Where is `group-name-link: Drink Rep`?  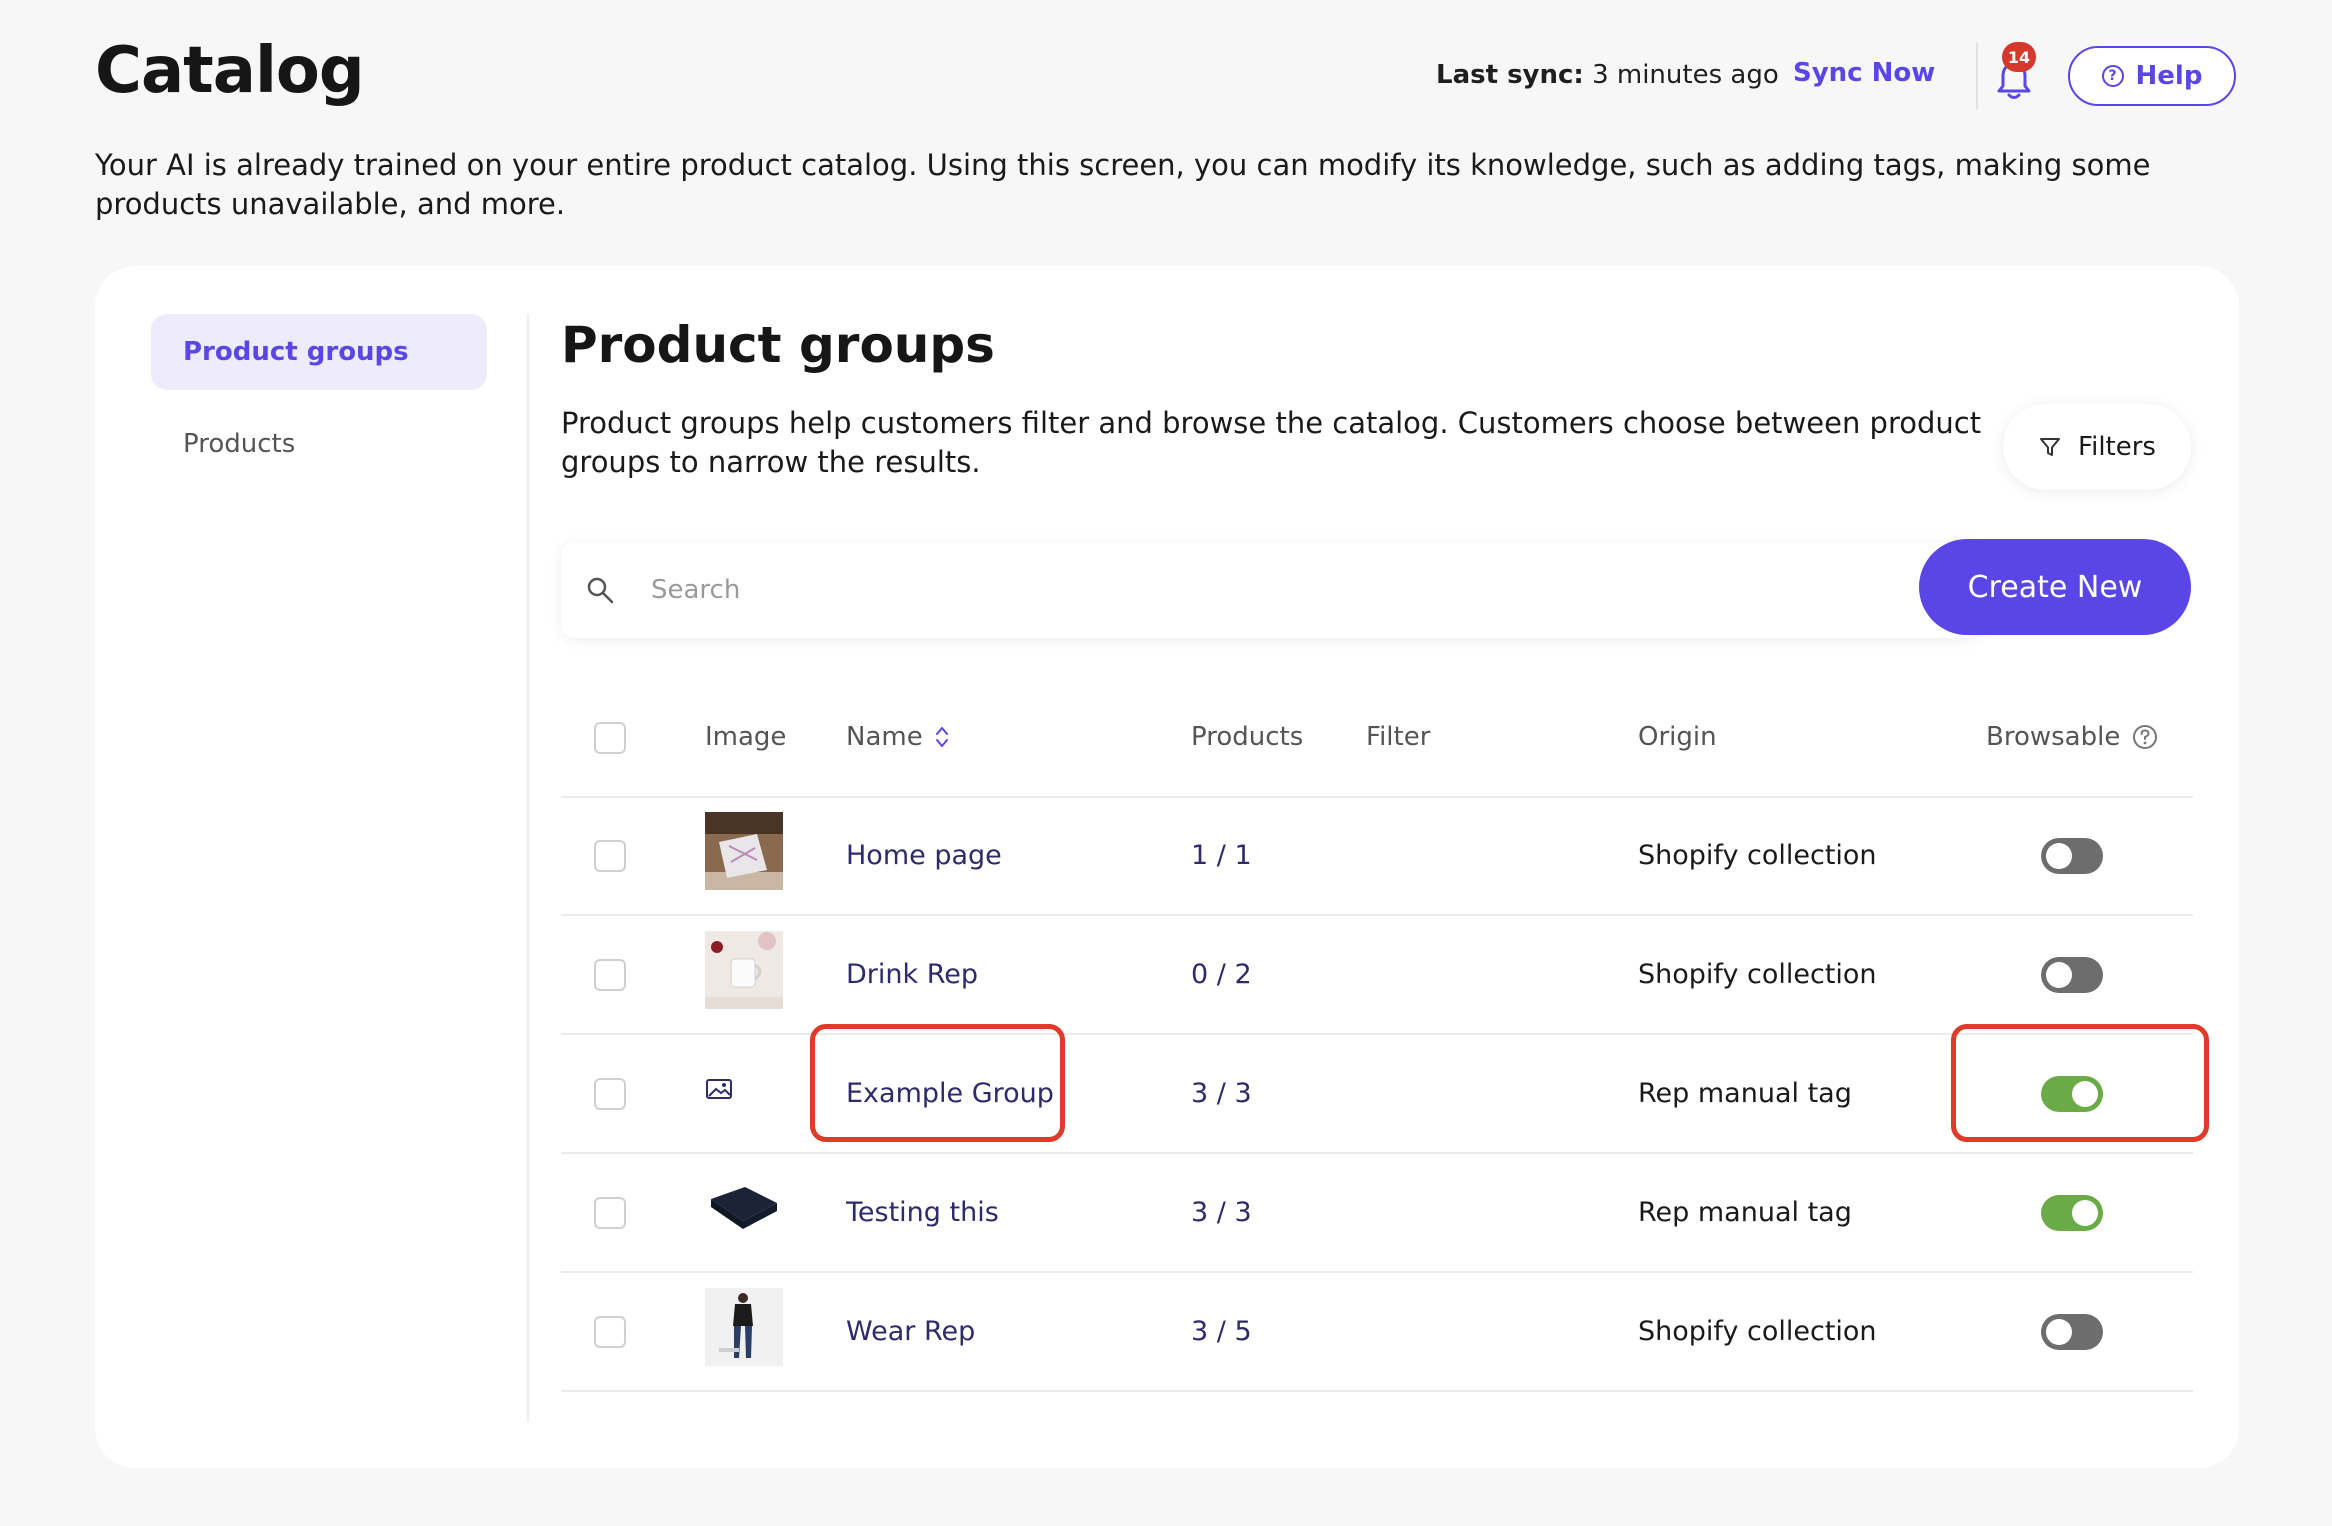
group-name-link: Drink Rep is located at coordinates (912, 974).